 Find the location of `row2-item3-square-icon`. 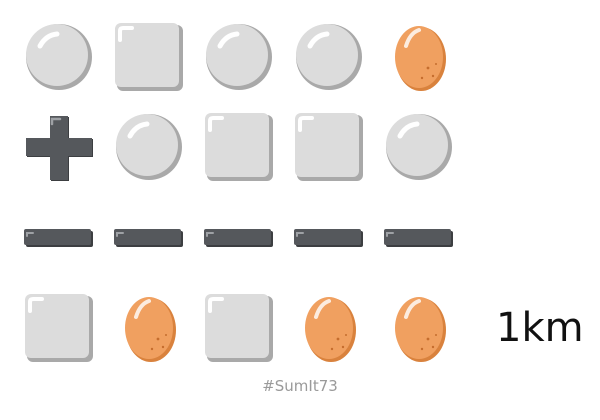

row2-item3-square-icon is located at coordinates (329, 147).